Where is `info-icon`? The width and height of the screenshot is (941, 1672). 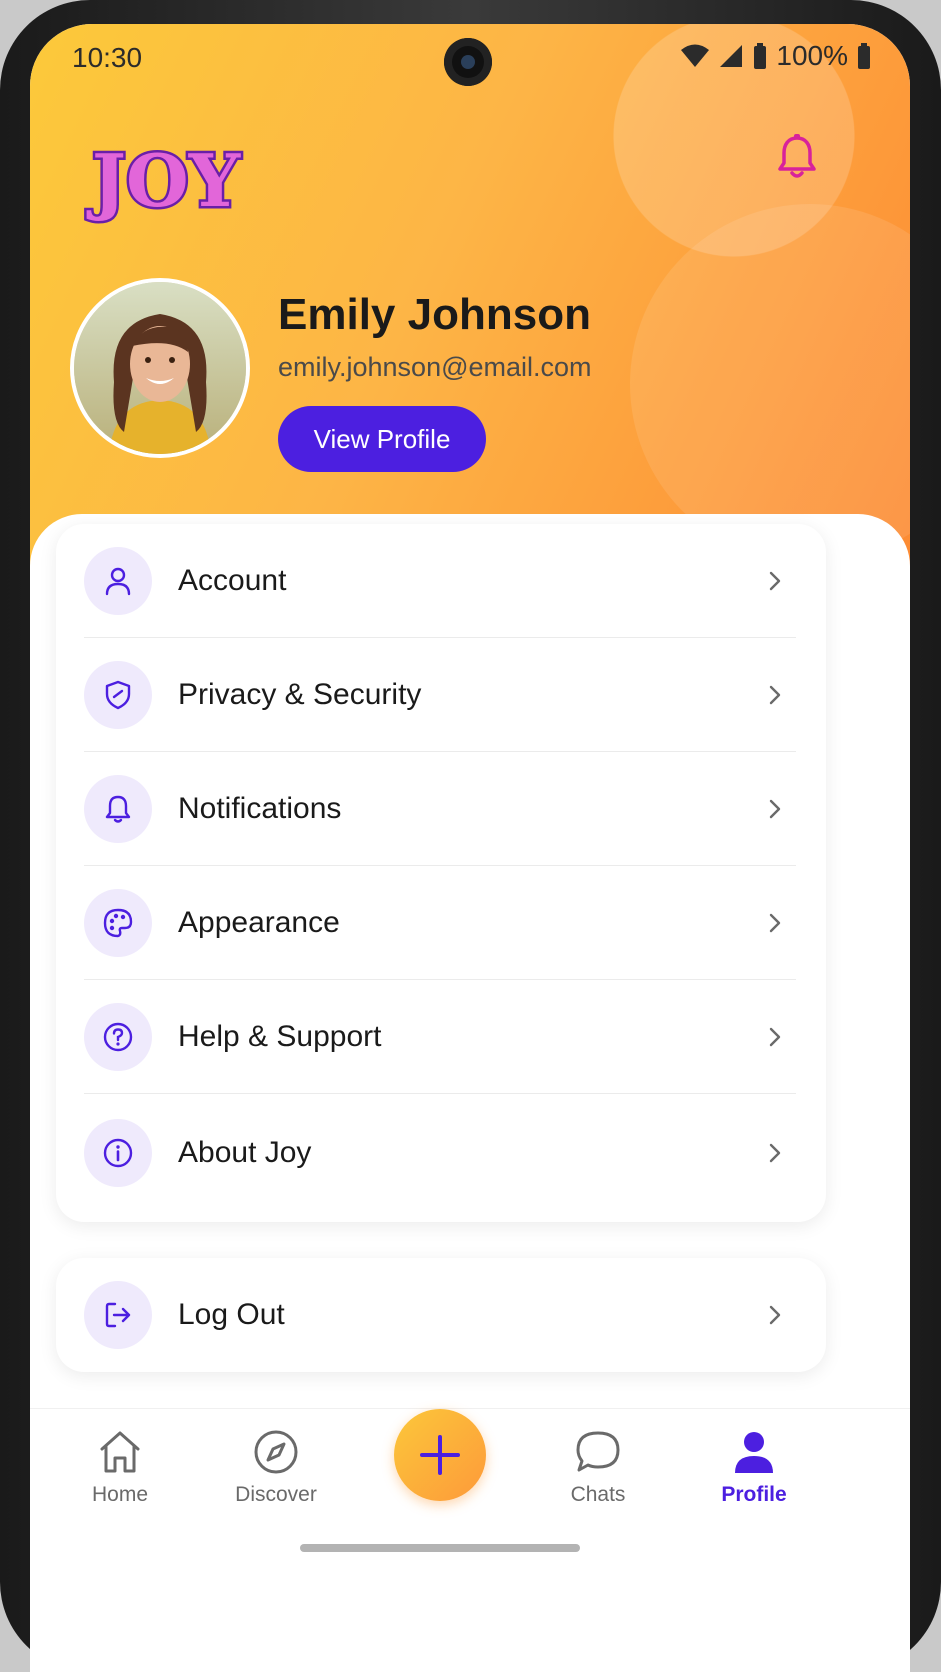 info-icon is located at coordinates (118, 1153).